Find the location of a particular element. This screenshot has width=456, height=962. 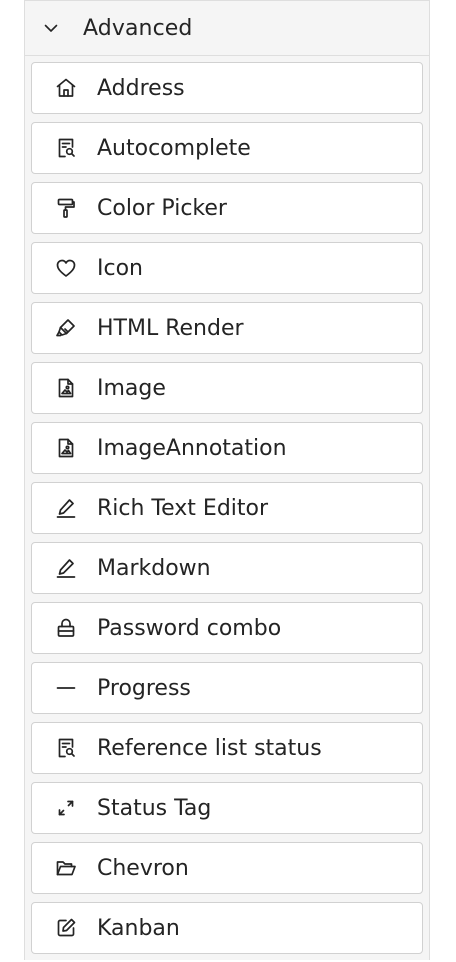

component-item-rich-text-editor: Rich Text Editor is located at coordinates (227, 508).